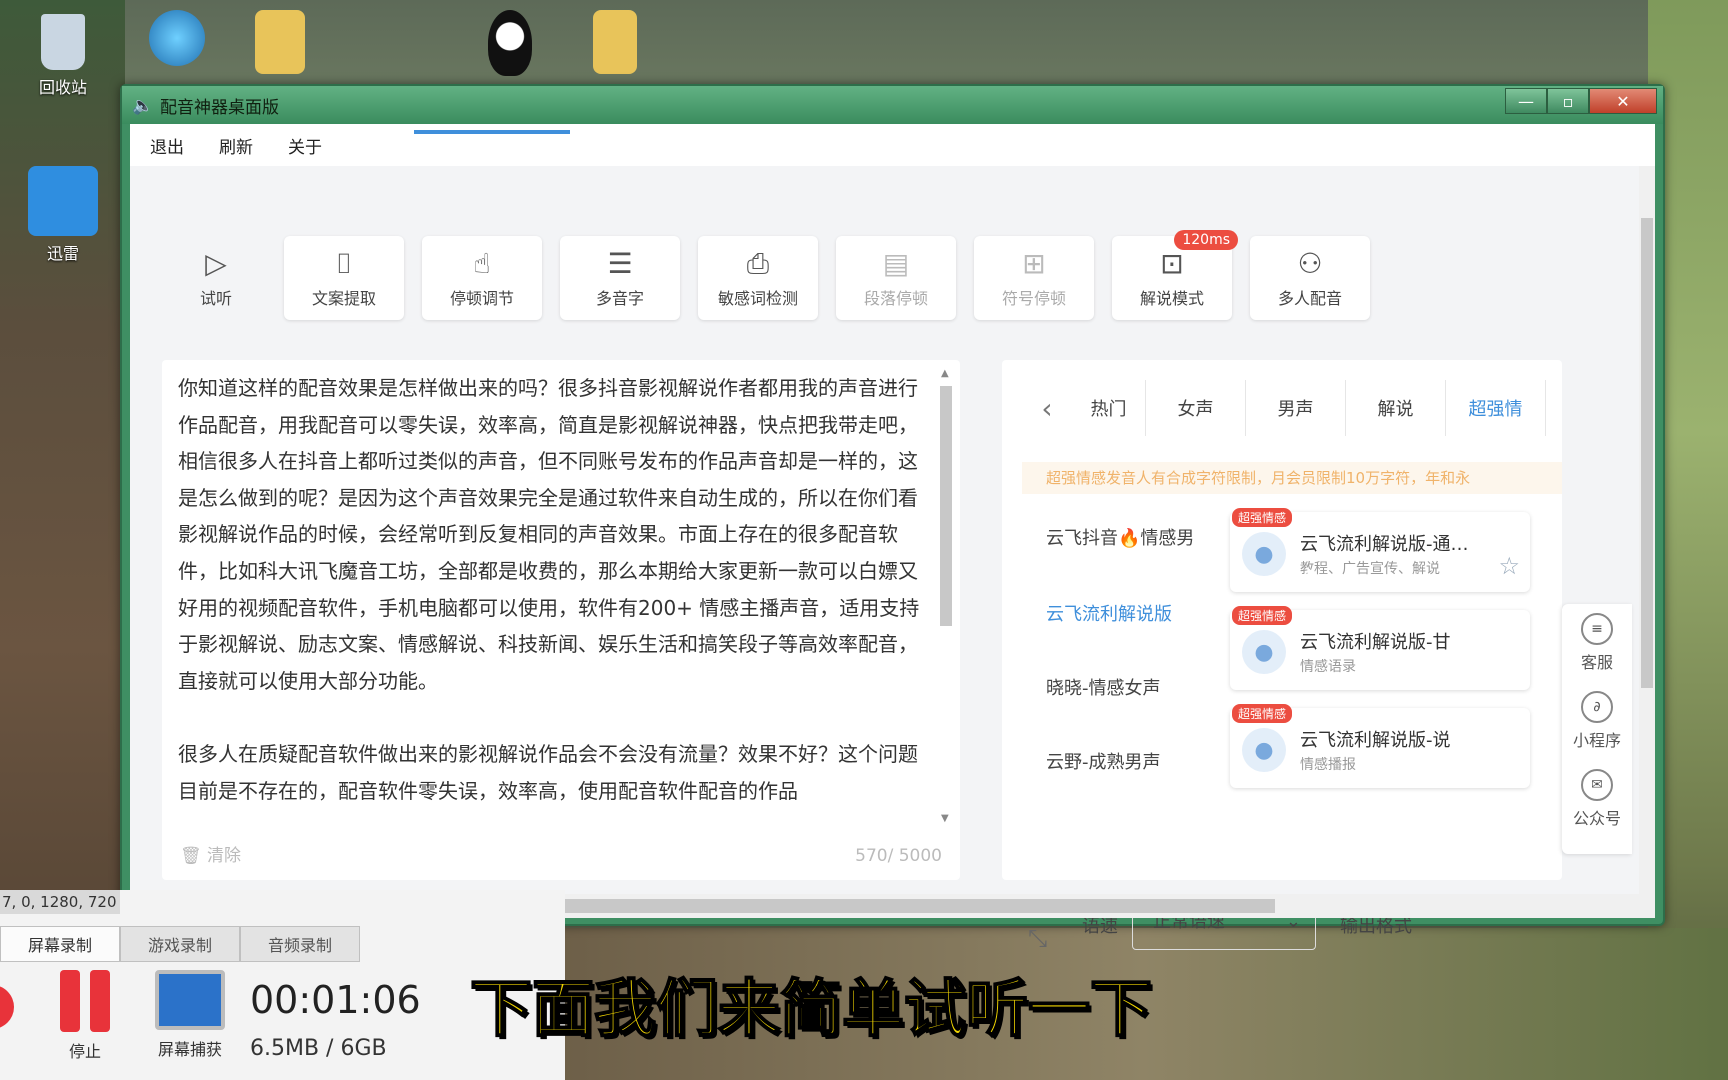 Image resolution: width=1728 pixels, height=1080 pixels. Describe the element at coordinates (143, 106) in the screenshot. I see `speaker-icon: 🔈` at that location.